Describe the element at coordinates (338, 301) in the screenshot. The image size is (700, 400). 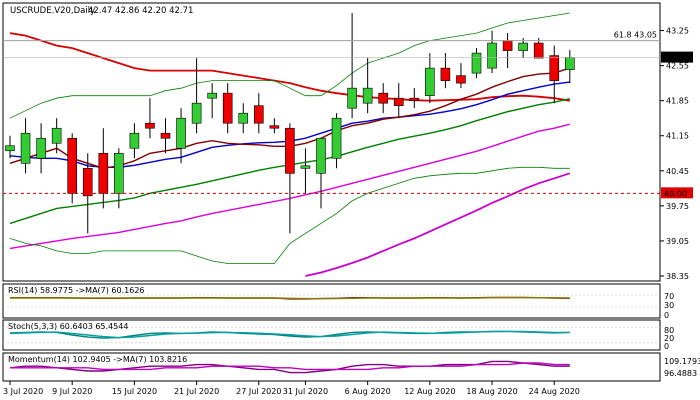
I see `rsi-panel: 70300 RSI(14) 58.9775 ->MA(7) 60.1626` at that location.